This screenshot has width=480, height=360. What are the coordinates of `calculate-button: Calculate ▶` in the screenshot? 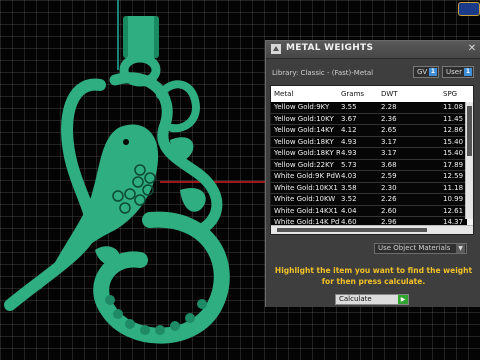 It's located at (372, 299).